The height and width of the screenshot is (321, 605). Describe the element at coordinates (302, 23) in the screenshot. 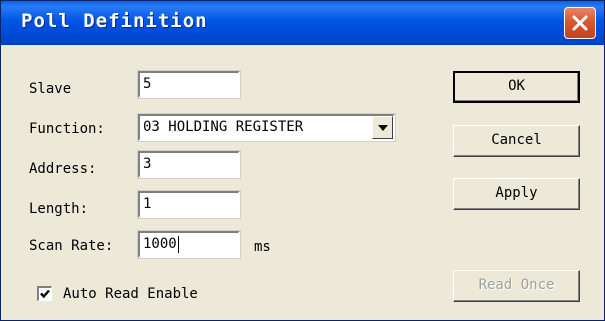

I see `title-bar: Poll Definition` at that location.